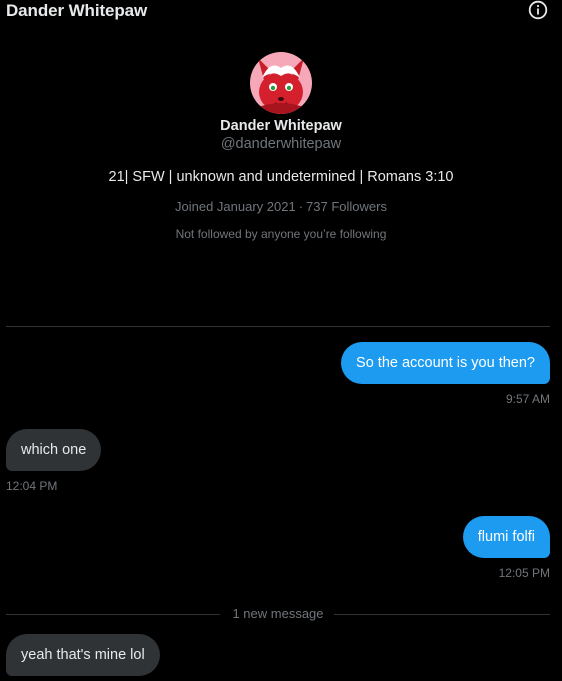 The width and height of the screenshot is (562, 681). I want to click on message-bubble-sent: So the account is you then?, so click(445, 363).